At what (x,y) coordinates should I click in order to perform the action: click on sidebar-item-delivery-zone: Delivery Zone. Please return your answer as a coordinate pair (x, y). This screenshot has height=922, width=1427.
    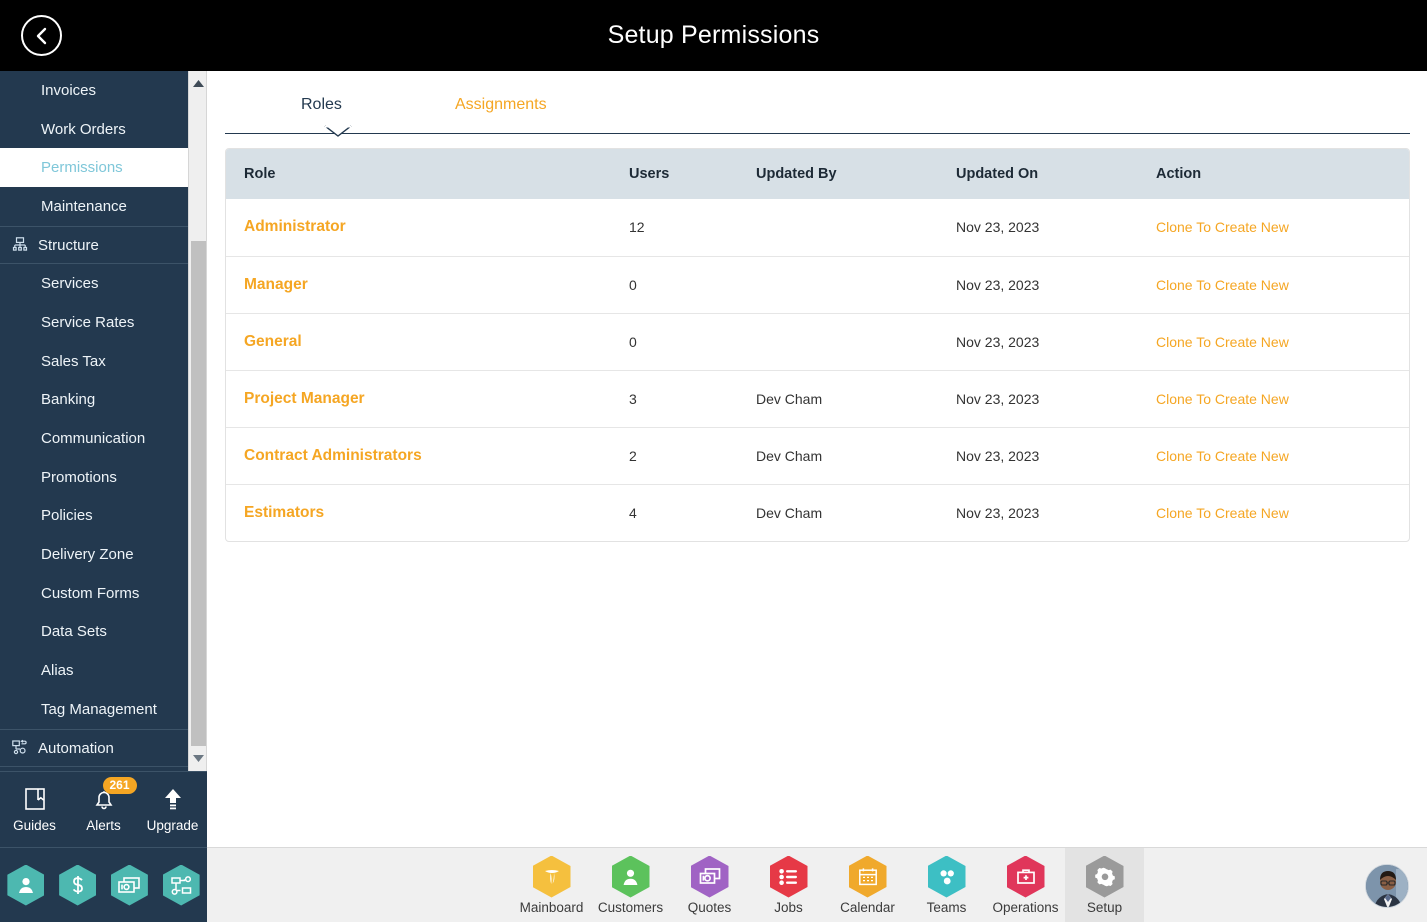
    Looking at the image, I should click on (94, 554).